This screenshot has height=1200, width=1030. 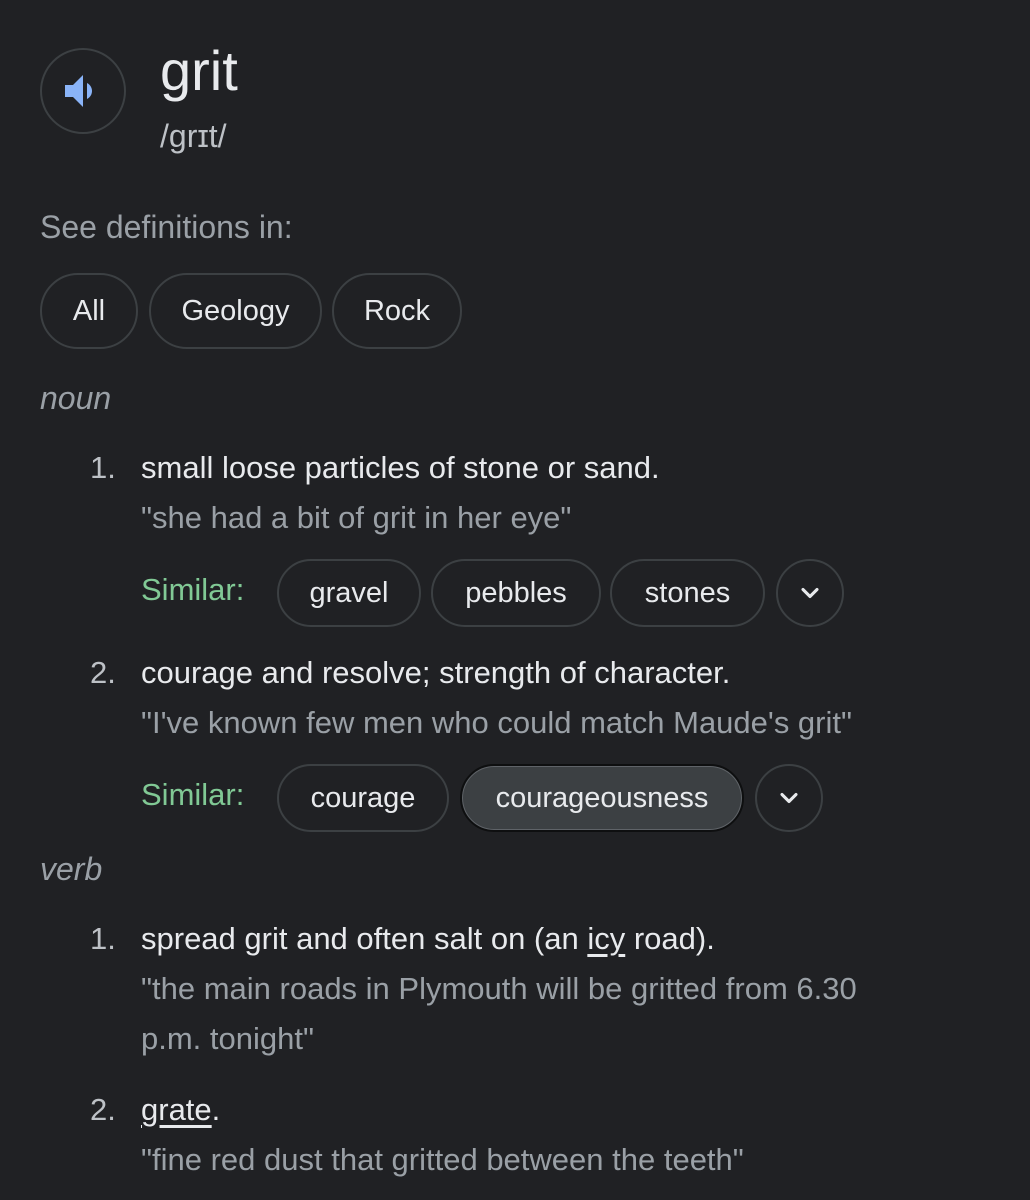 I want to click on definition-link-icy: icy, so click(x=606, y=938).